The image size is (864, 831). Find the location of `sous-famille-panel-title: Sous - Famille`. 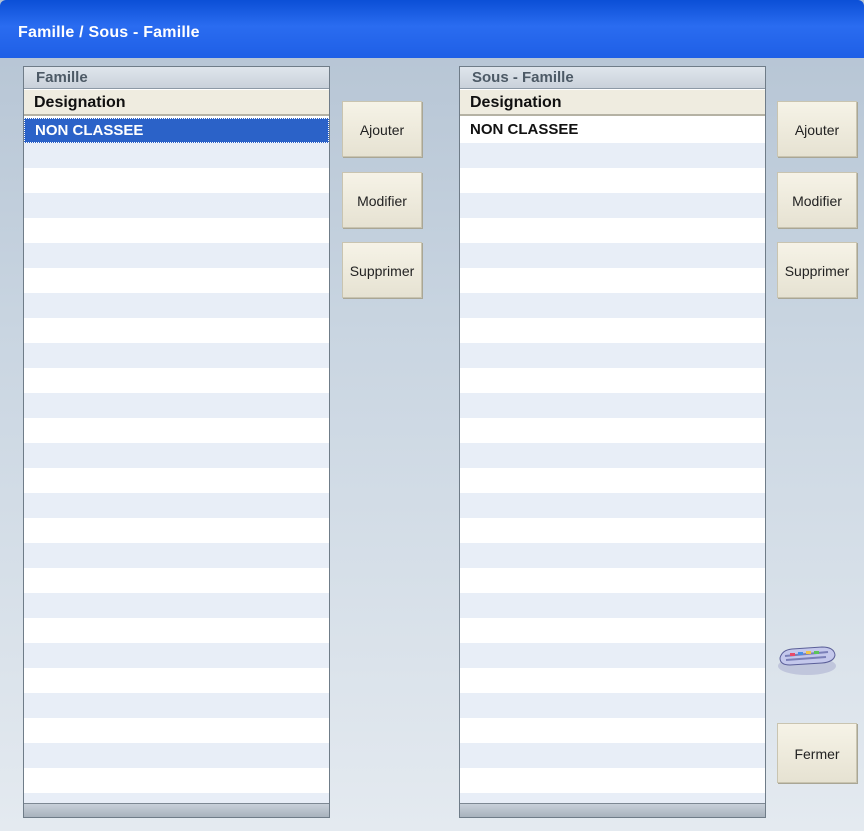

sous-famille-panel-title: Sous - Famille is located at coordinates (612, 78).